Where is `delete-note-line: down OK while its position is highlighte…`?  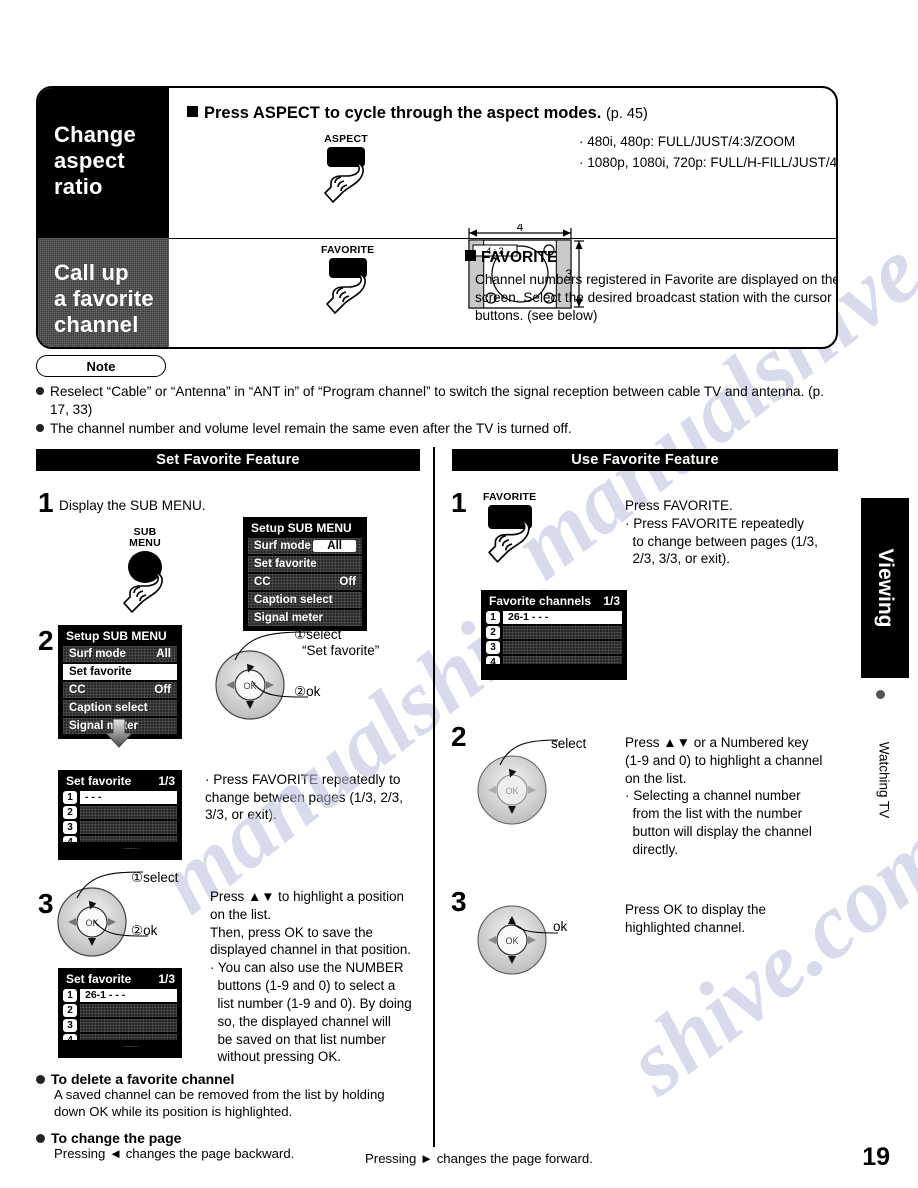
delete-note-line: down OK while its position is highlighte… is located at coordinates (173, 1111).